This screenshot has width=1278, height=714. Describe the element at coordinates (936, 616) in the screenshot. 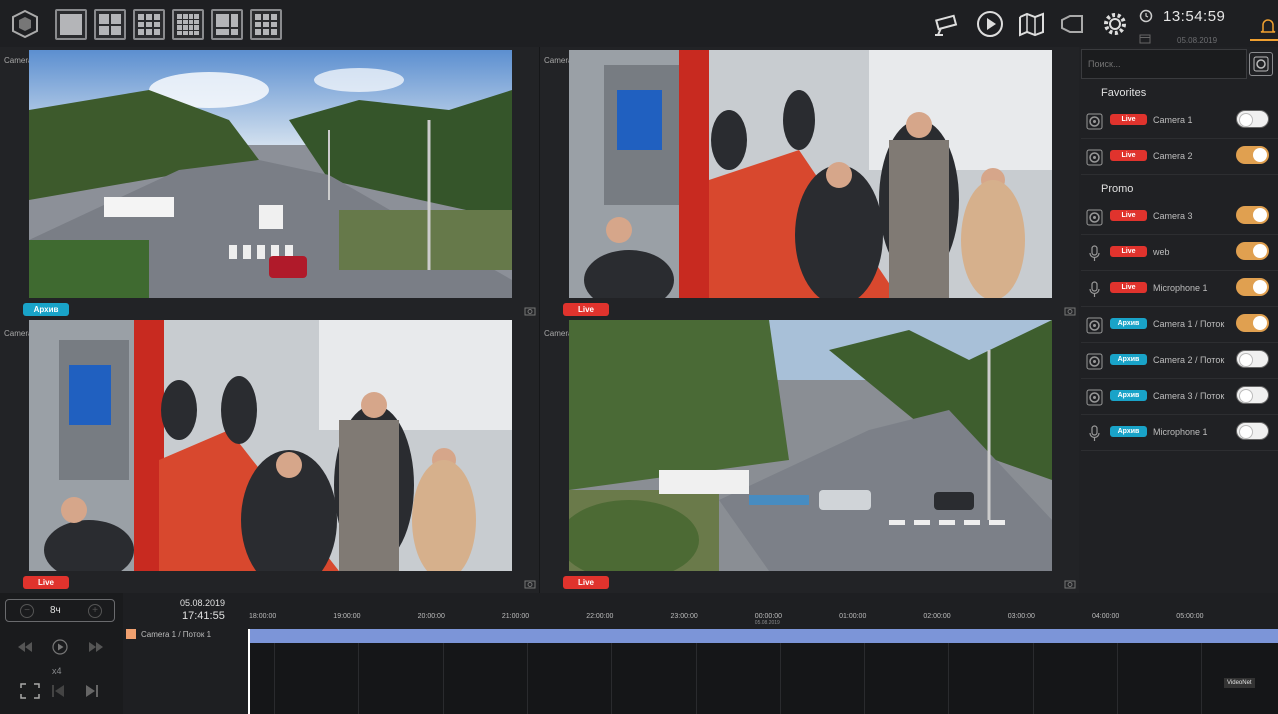

I see `time-tick: 02:00:00` at that location.